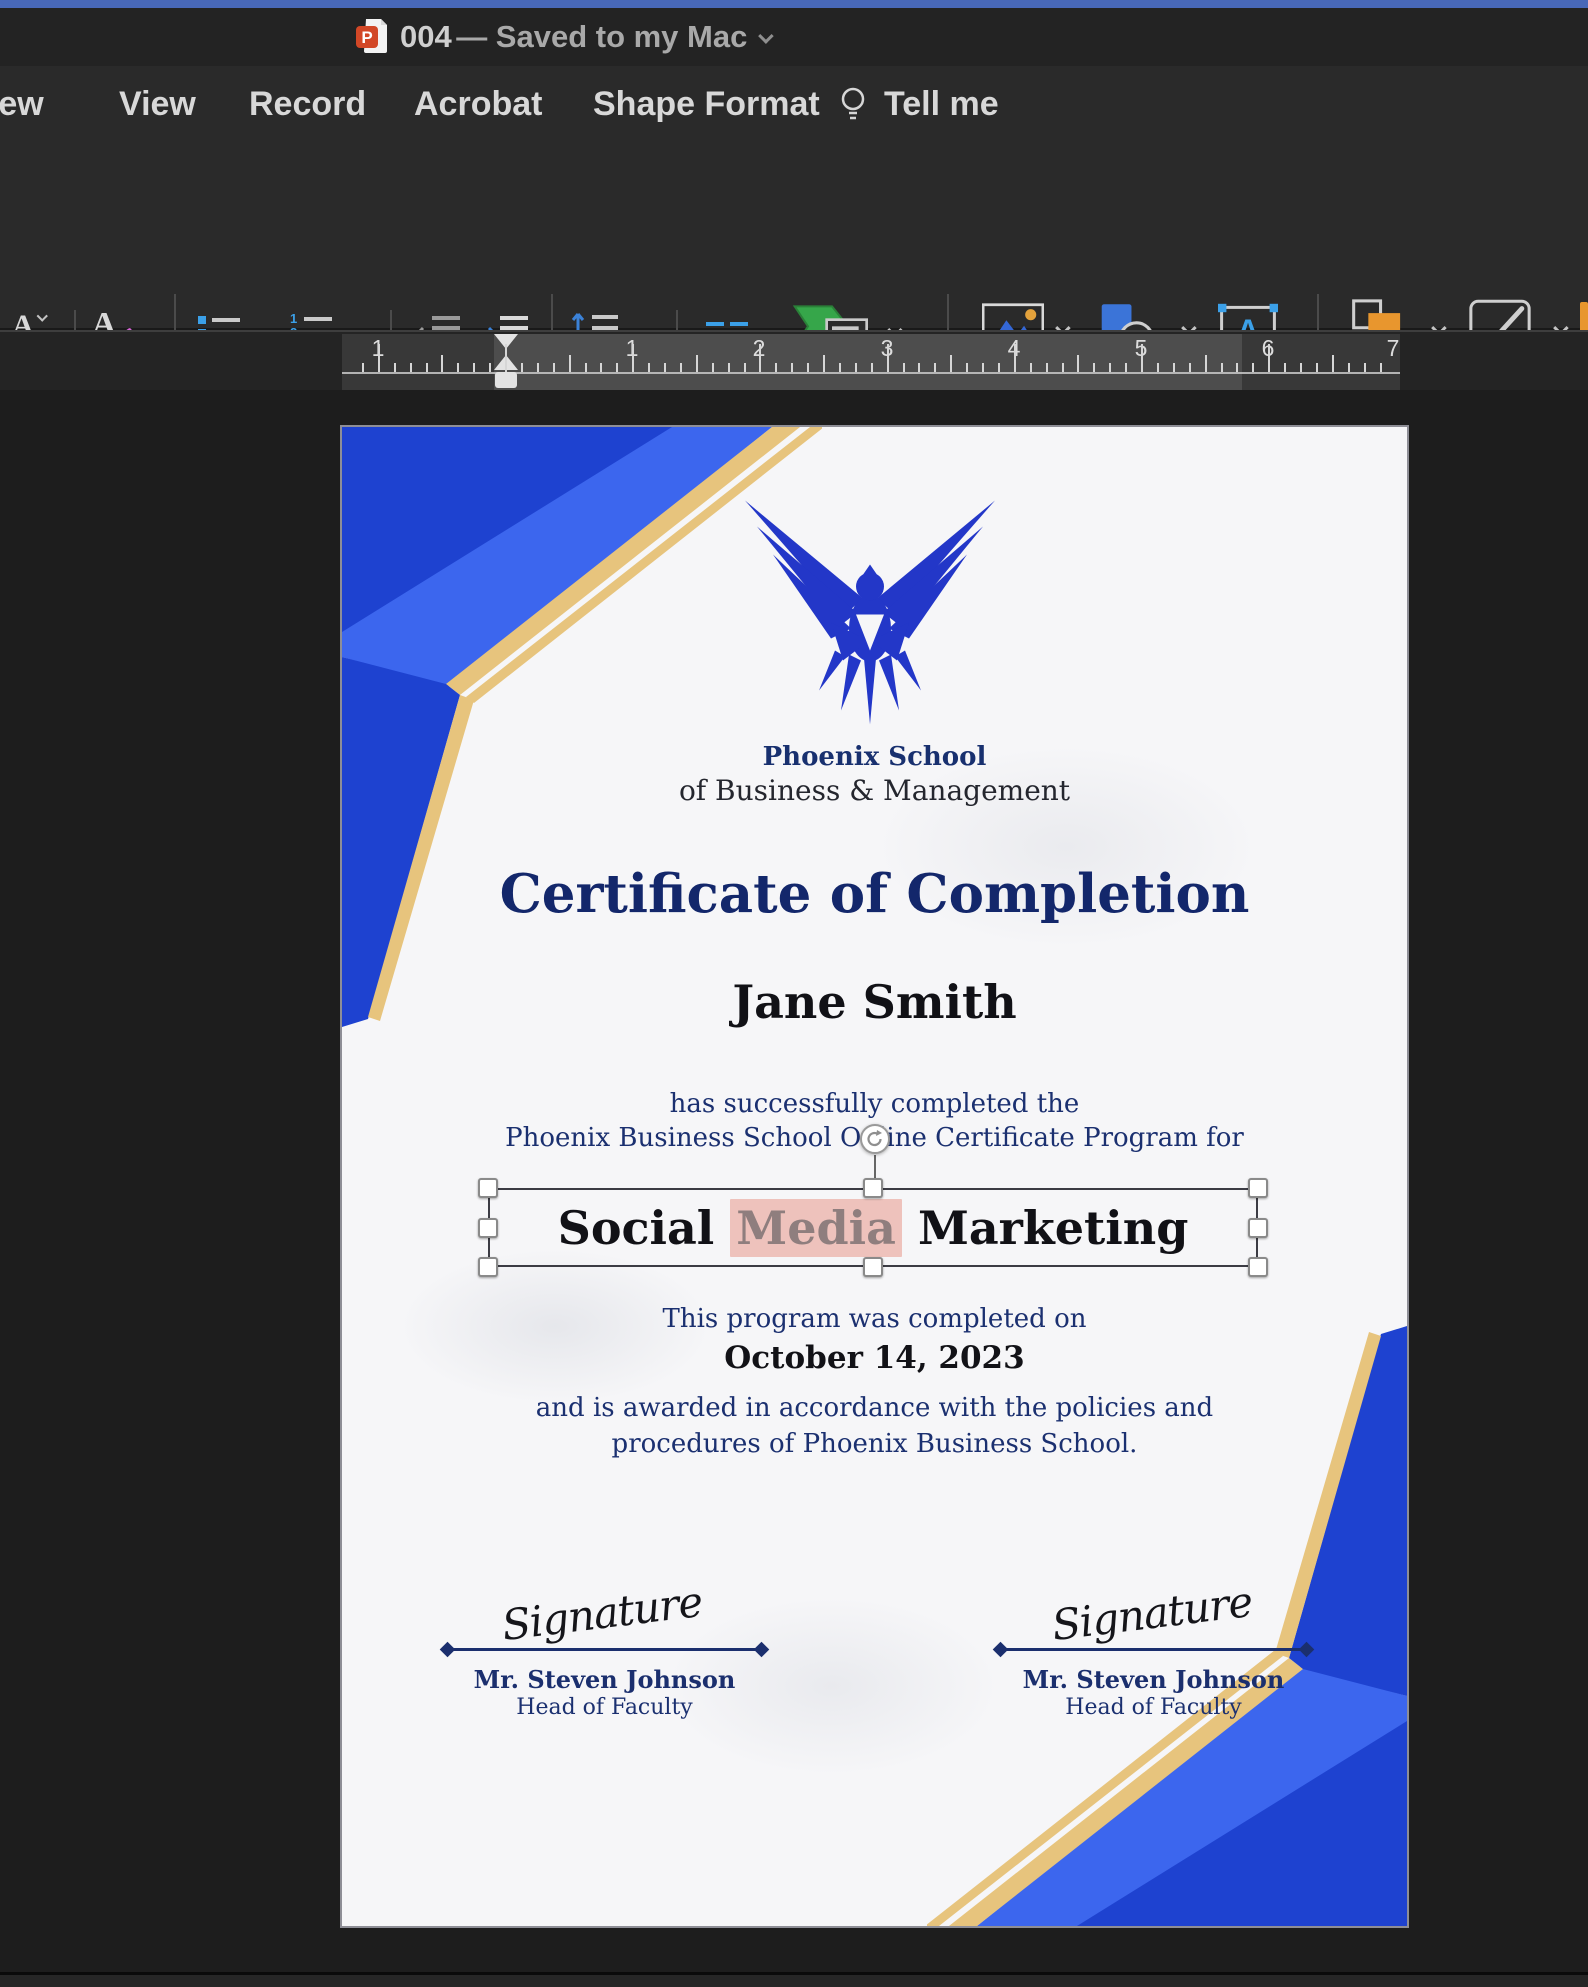 Image resolution: width=1588 pixels, height=1987 pixels. I want to click on window-accent-strip, so click(794, 4).